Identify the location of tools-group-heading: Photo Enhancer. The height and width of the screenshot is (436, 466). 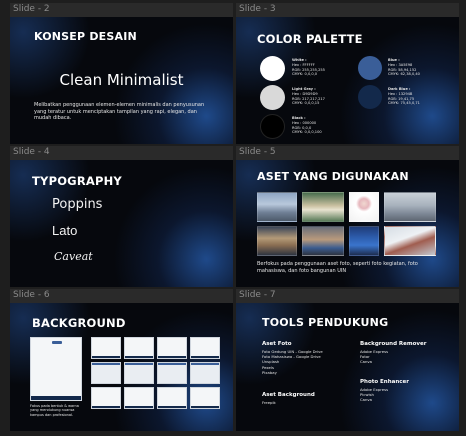
(384, 382).